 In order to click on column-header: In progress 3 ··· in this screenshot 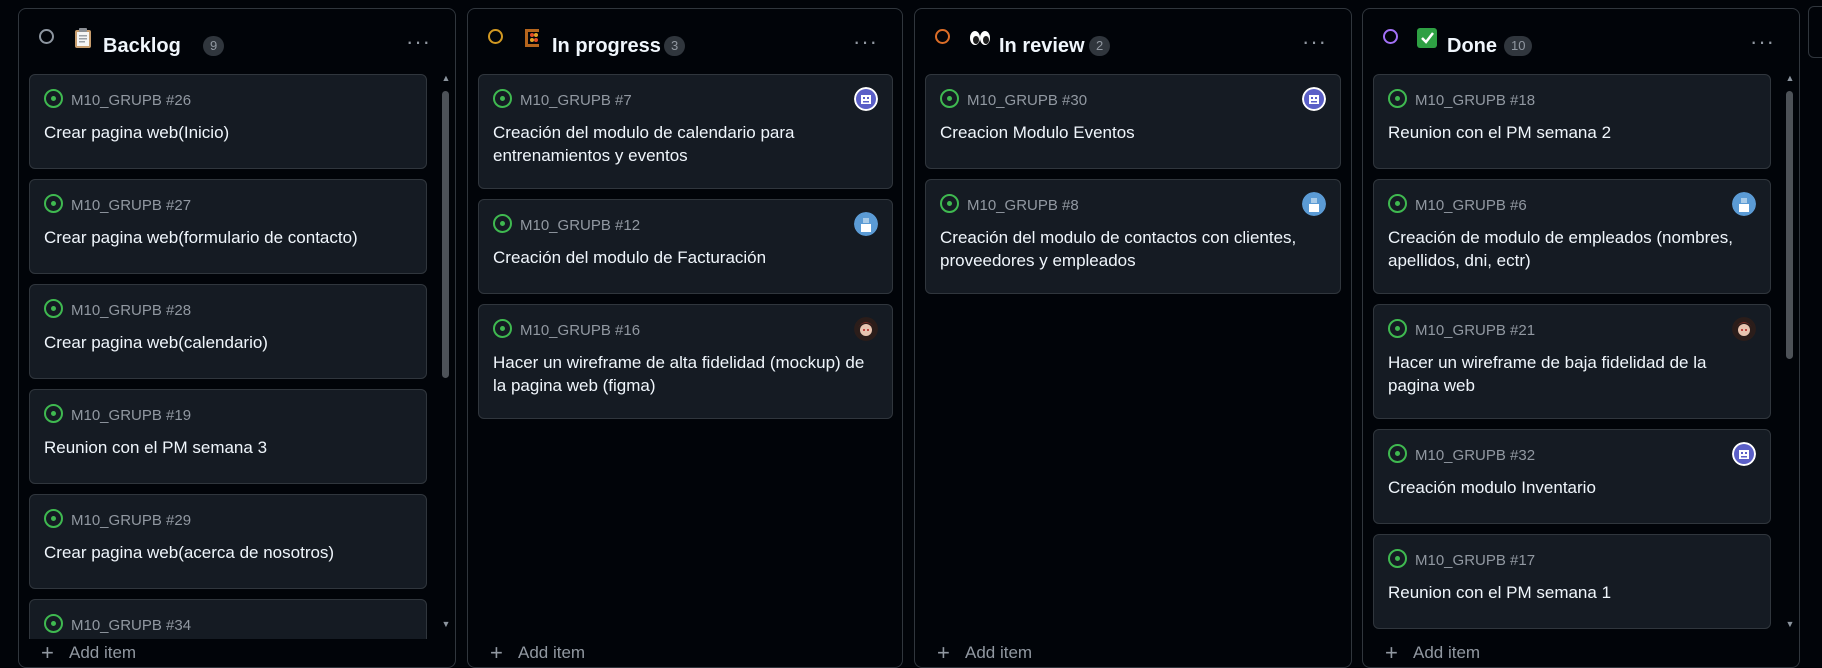, I will do `click(685, 40)`.